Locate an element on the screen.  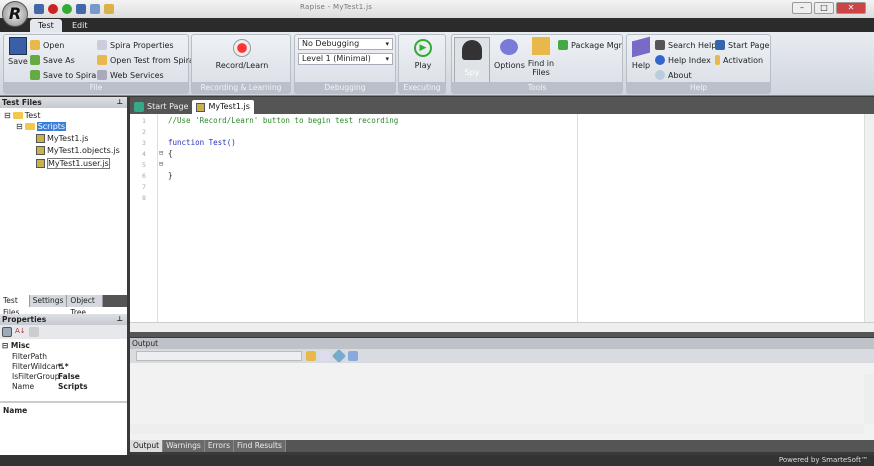
group-label: File is located at coordinates (96, 87).